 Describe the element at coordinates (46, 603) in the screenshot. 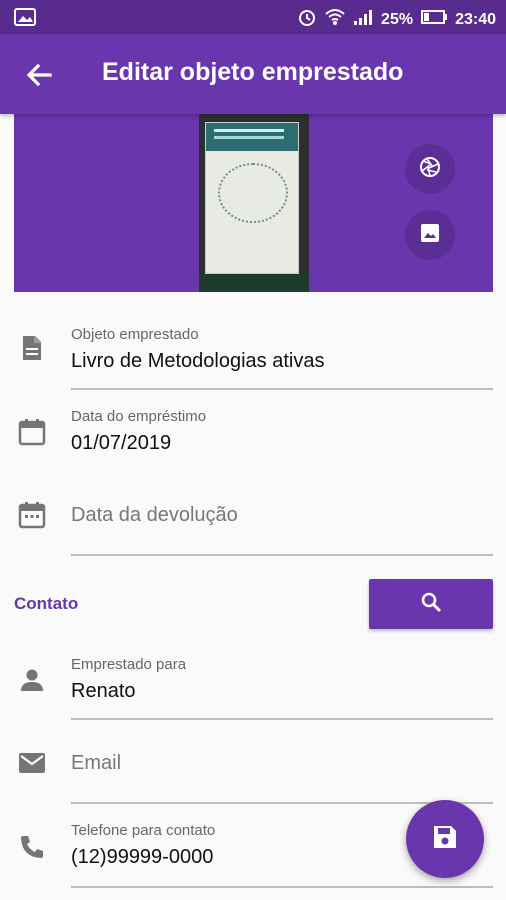

I see `contato-heading: Contato` at that location.